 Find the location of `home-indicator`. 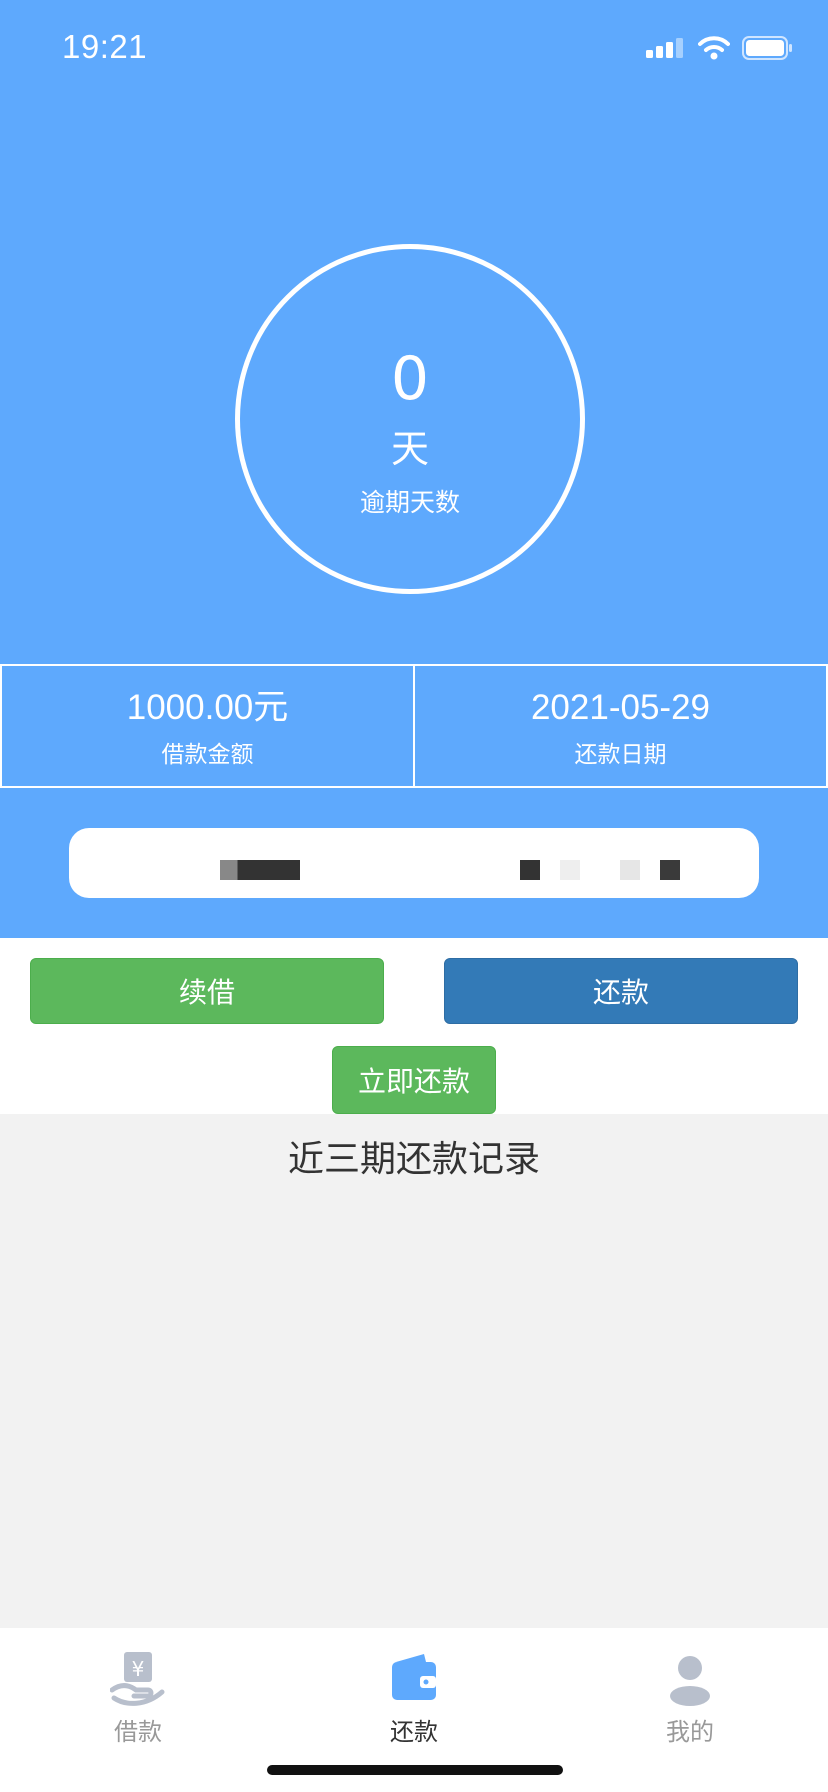

home-indicator is located at coordinates (415, 1770).